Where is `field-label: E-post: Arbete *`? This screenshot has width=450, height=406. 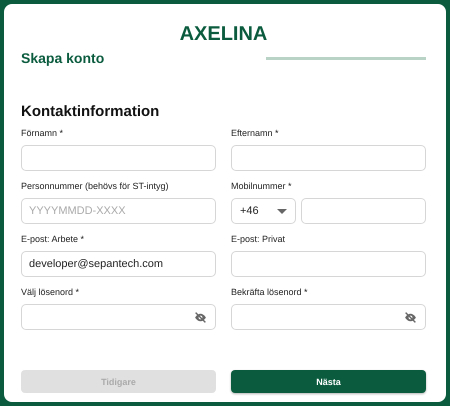
field-label: E-post: Arbete * is located at coordinates (53, 239).